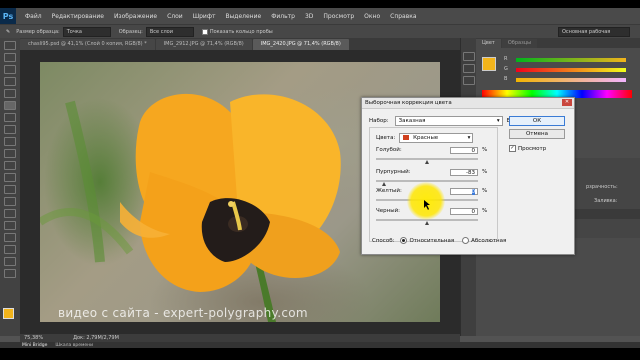 The height and width of the screenshot is (360, 640). I want to click on layer-row, so click(606, 214).